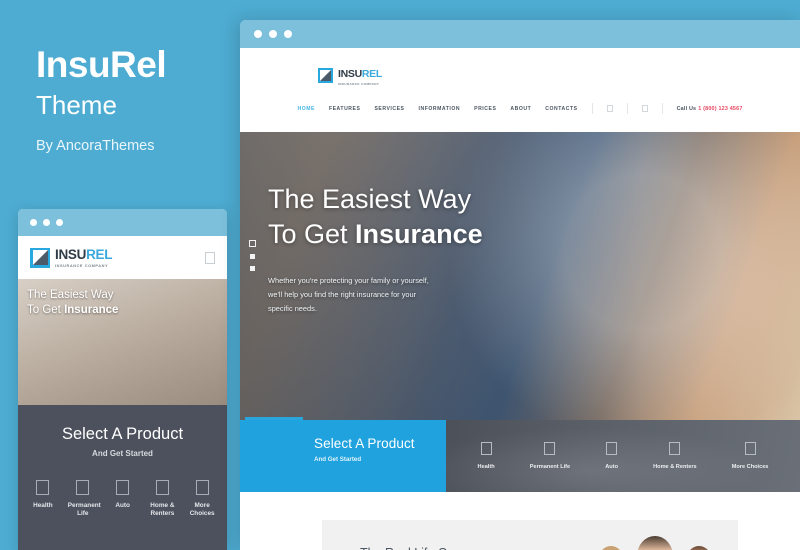  Describe the element at coordinates (520, 521) in the screenshot. I see `bottom-section: The Real Life Company` at that location.